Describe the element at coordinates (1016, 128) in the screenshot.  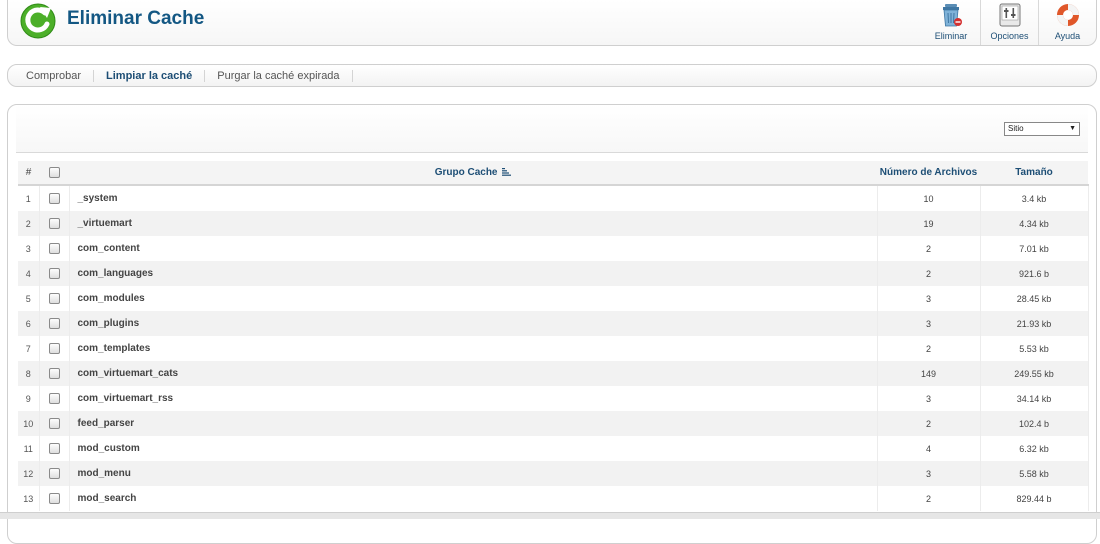
I see `client-filter-value: Sitio` at that location.